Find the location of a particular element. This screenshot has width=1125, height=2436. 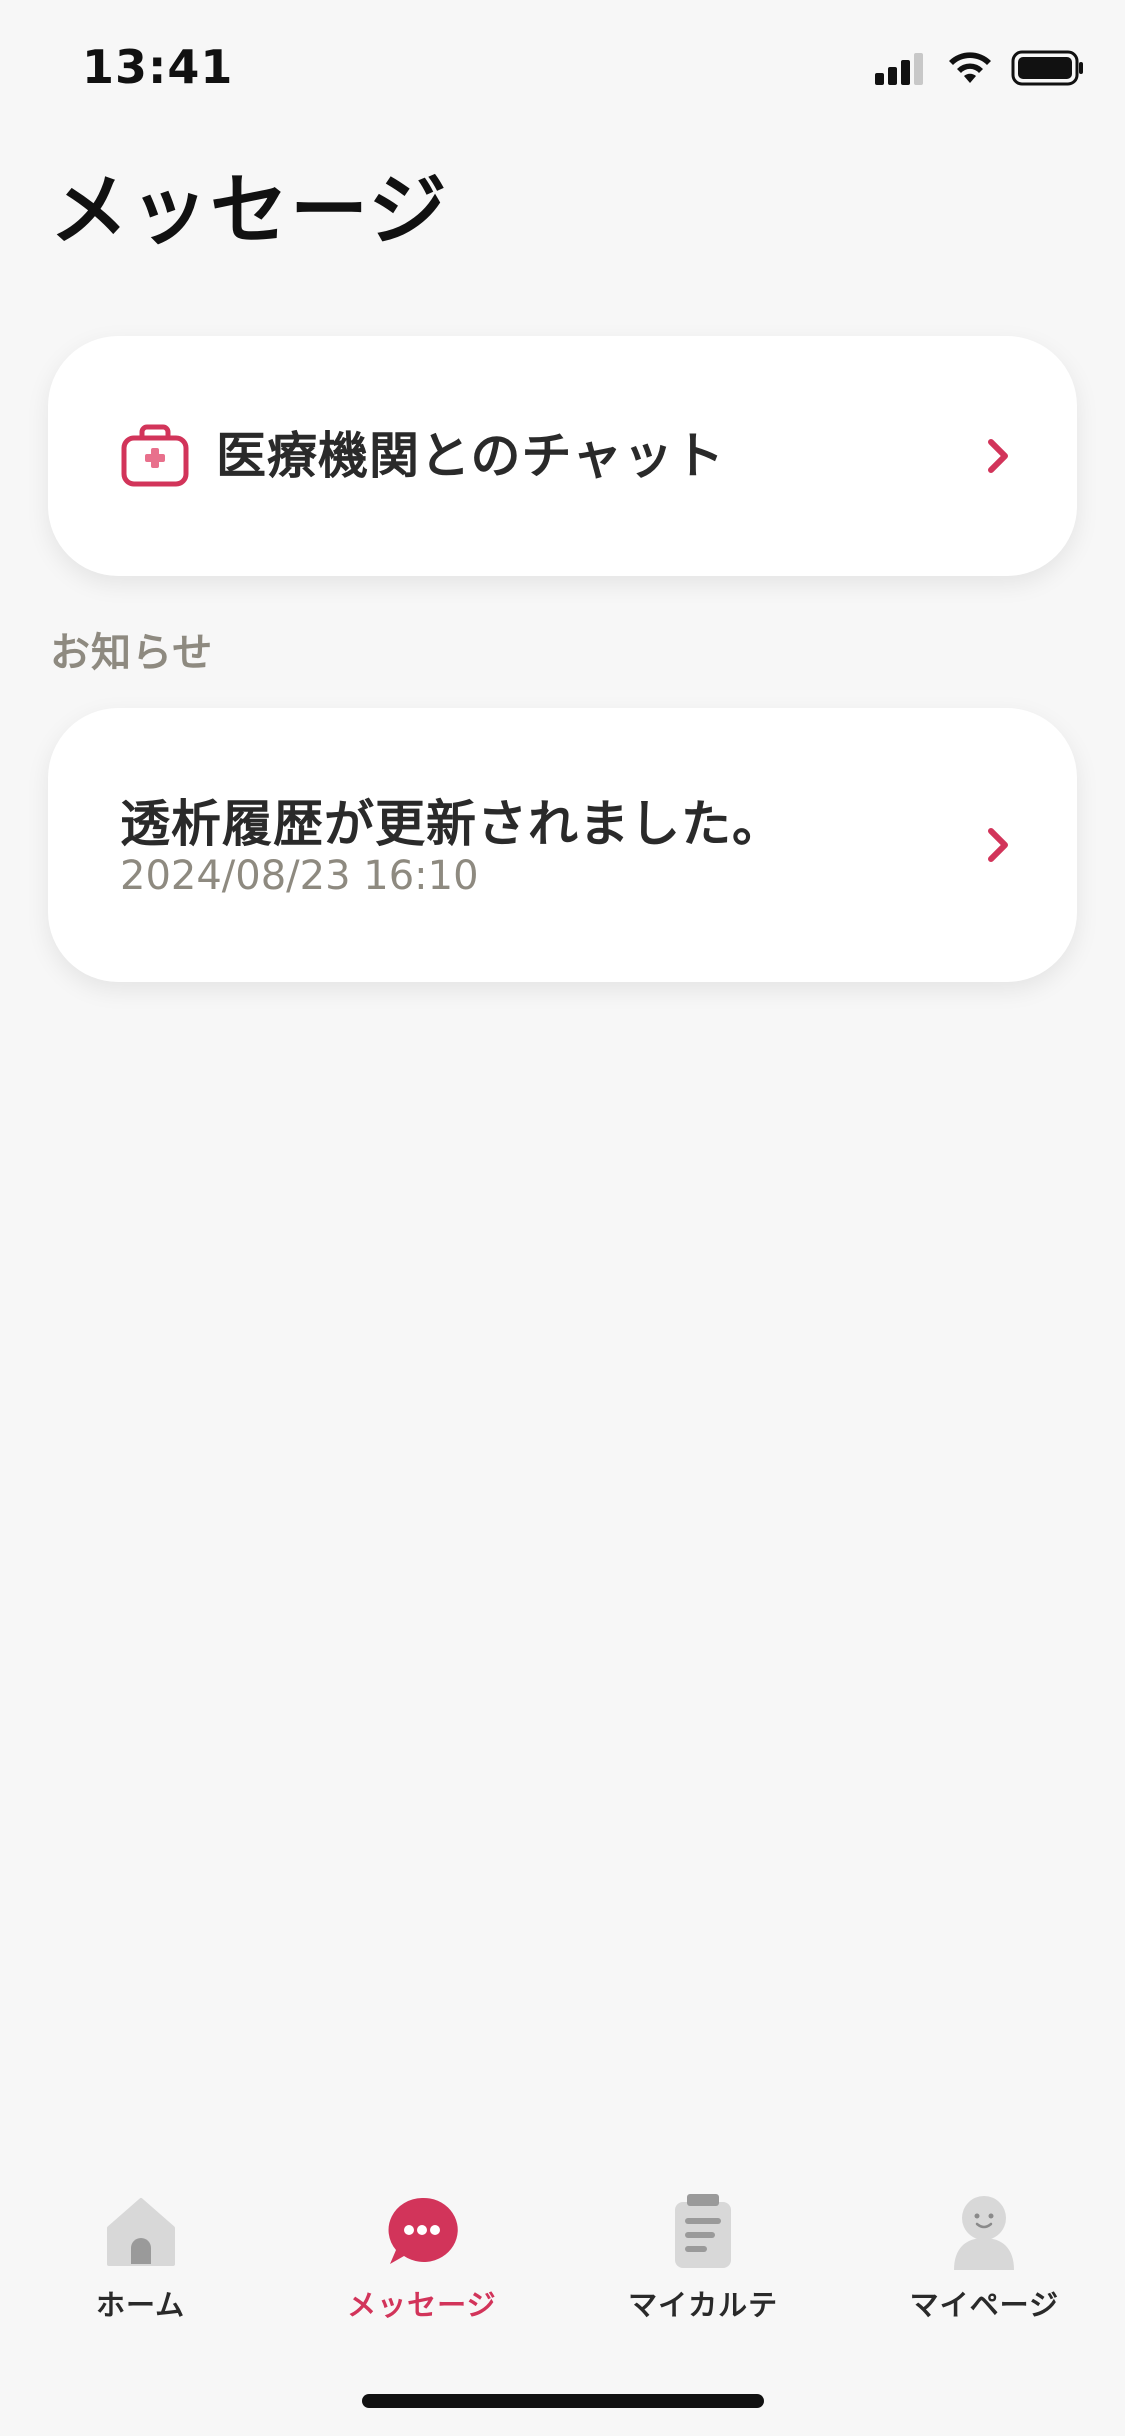

tab-my-chart: マイカルテ is located at coordinates (703, 2270).